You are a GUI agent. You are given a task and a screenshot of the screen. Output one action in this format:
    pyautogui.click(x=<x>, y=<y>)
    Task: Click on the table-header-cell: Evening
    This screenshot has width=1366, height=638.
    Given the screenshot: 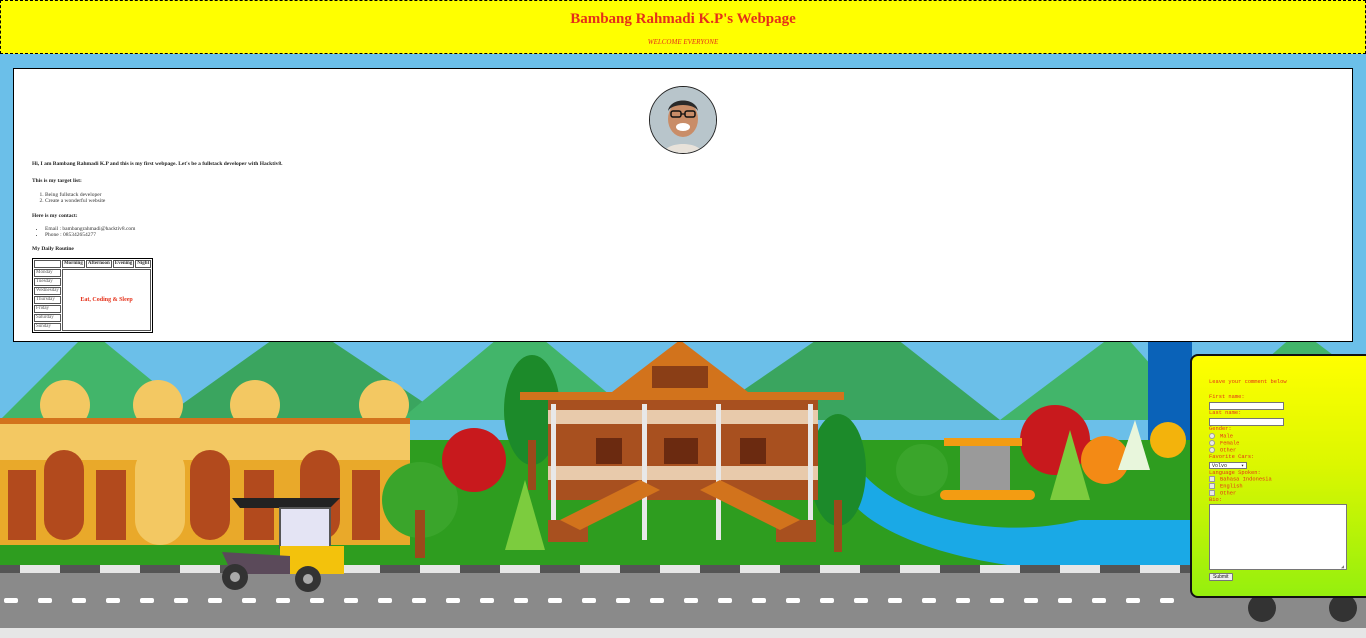 What is the action you would take?
    pyautogui.click(x=123, y=264)
    